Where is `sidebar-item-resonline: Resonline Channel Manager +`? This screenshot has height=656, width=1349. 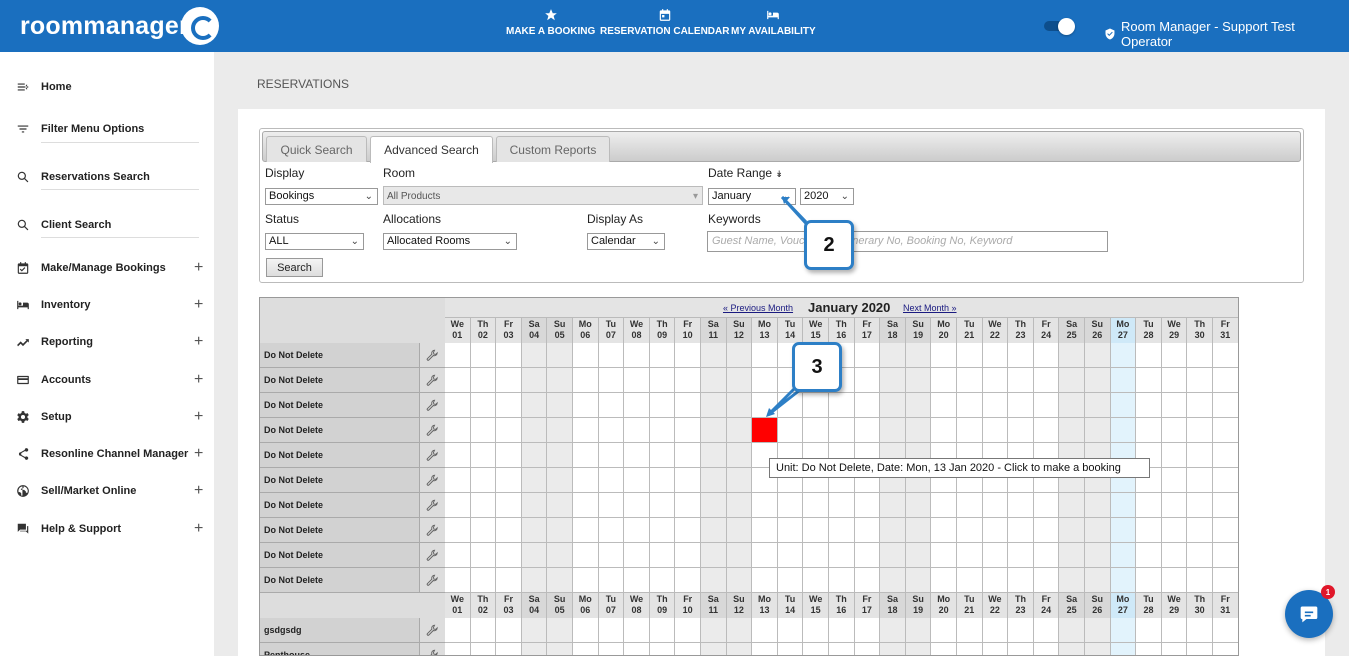 sidebar-item-resonline: Resonline Channel Manager + is located at coordinates (107, 454).